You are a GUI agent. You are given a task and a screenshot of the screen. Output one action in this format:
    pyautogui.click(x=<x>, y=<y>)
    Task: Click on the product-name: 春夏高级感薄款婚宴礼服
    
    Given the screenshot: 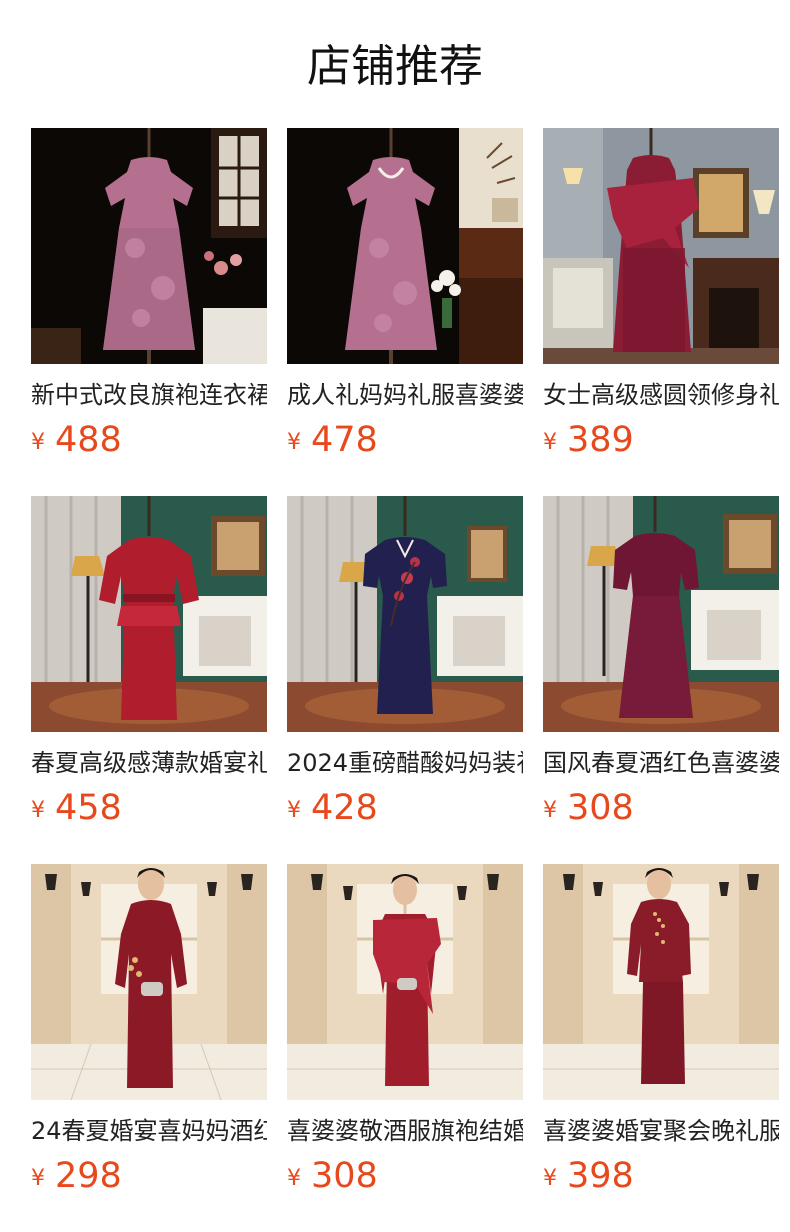 What is the action you would take?
    pyautogui.click(x=149, y=763)
    